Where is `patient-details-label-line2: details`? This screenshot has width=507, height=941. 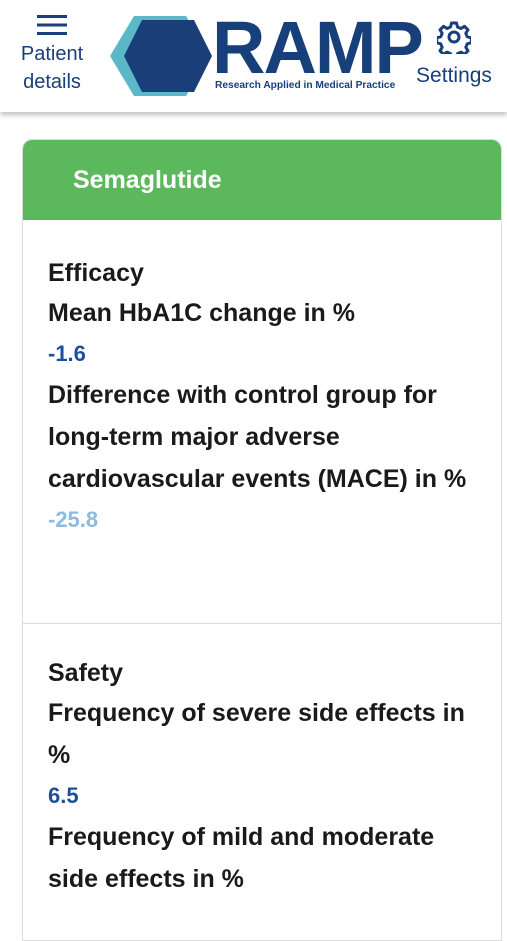 patient-details-label-line2: details is located at coordinates (52, 82).